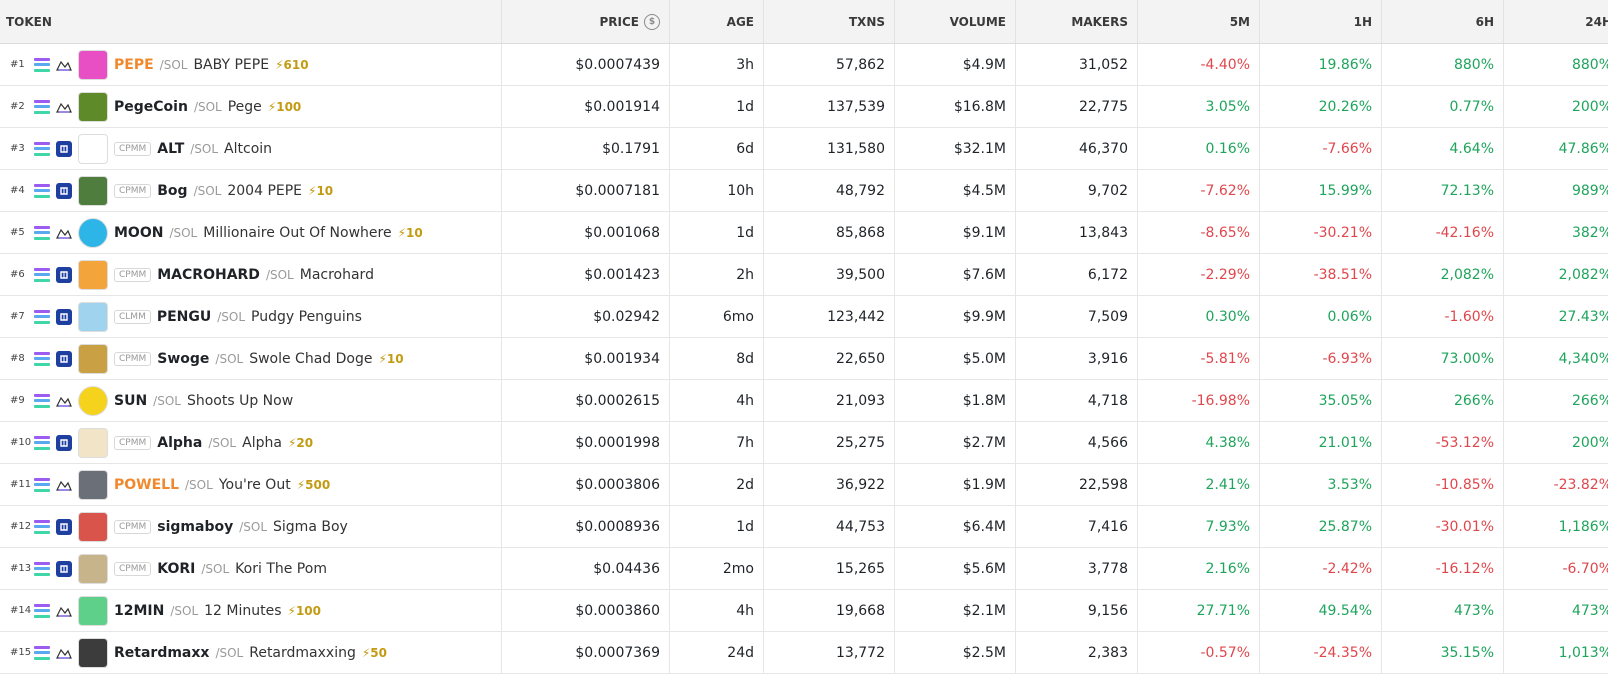 The width and height of the screenshot is (1608, 674). I want to click on col-header-24h: 24H, so click(1556, 21).